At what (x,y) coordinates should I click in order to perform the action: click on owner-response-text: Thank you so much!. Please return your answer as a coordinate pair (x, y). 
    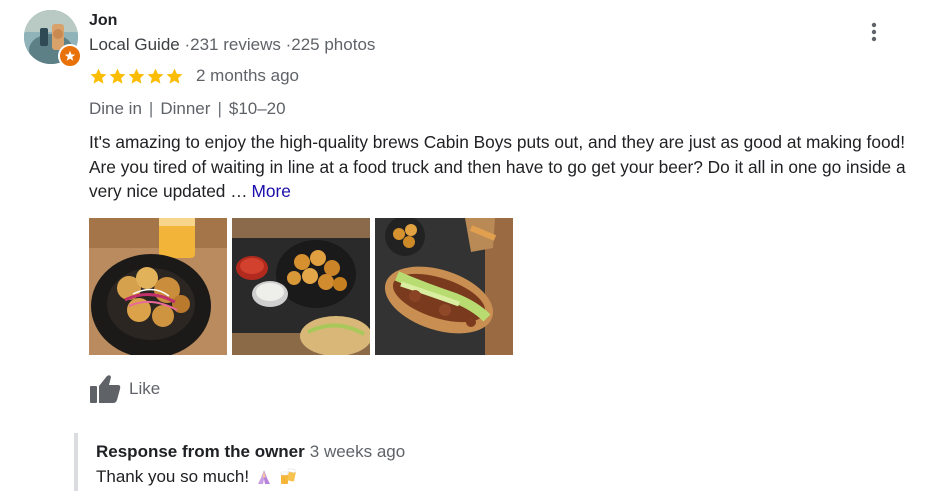
    Looking at the image, I should click on (173, 476).